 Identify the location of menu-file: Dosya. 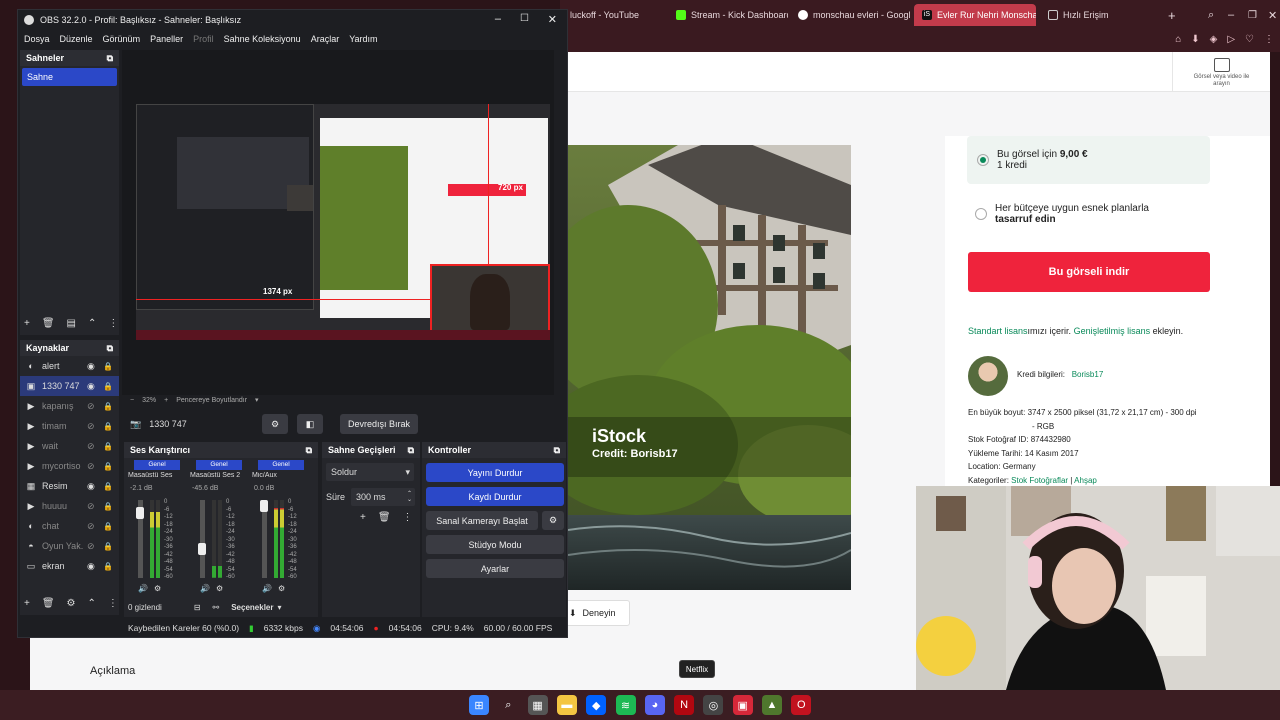
(37, 39).